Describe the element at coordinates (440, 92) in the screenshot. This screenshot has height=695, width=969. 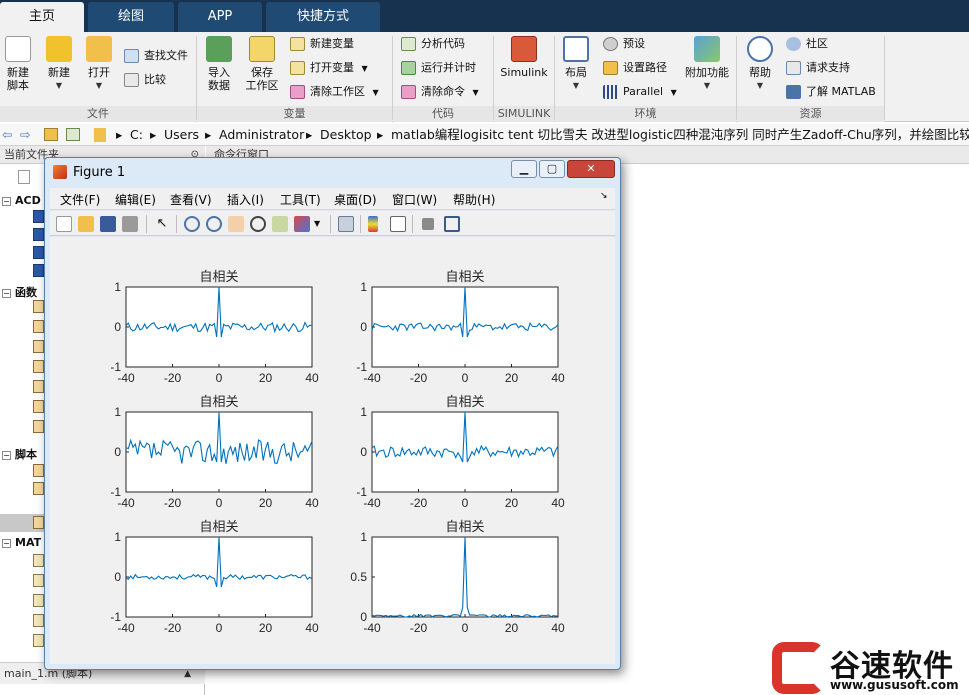
I see `clear-commands-button: 清除命令 ▼` at that location.